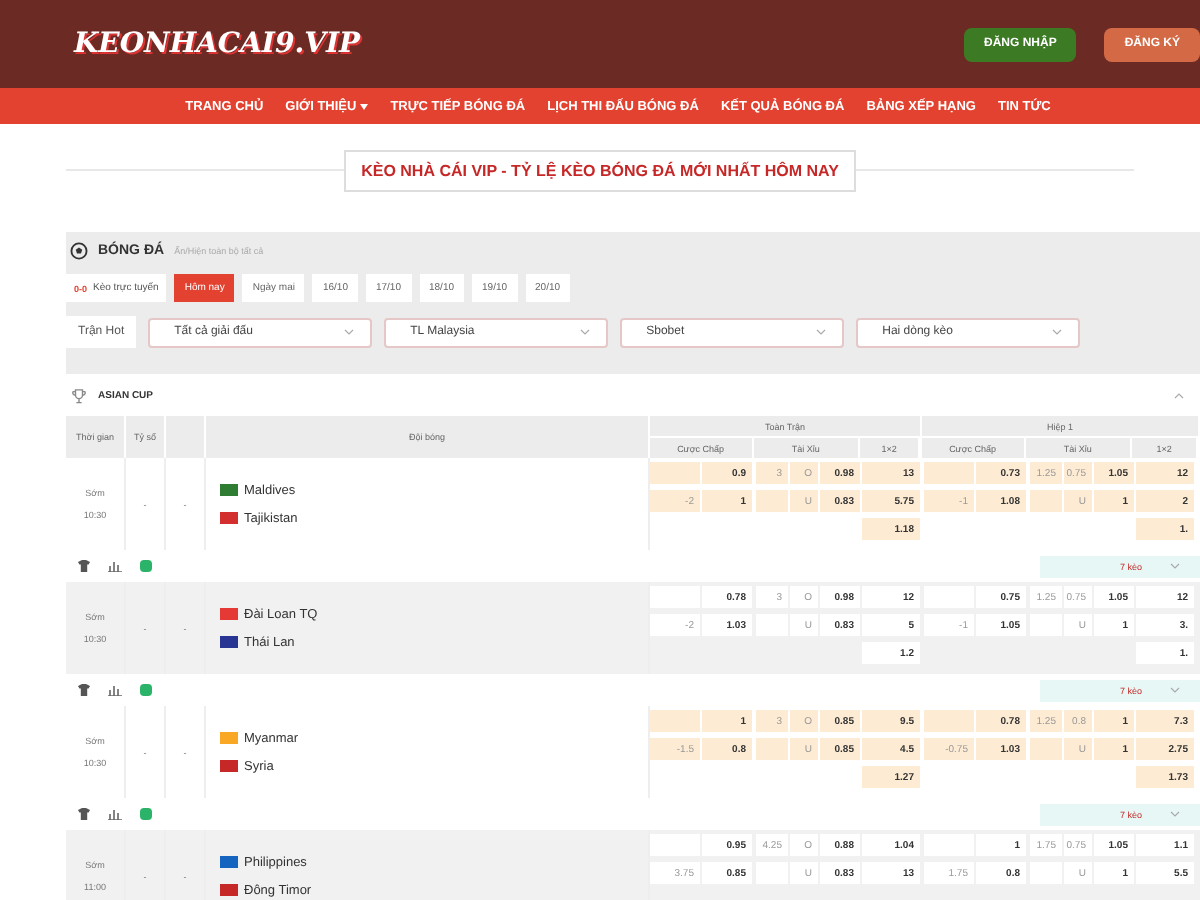  Describe the element at coordinates (600, 170) in the screenshot. I see `page-title: KÈO NHÀ CÁI VIP - TỶ LỆ KÈO BÓNG ĐÁ MỚI NHẤT HÔM NAY` at that location.